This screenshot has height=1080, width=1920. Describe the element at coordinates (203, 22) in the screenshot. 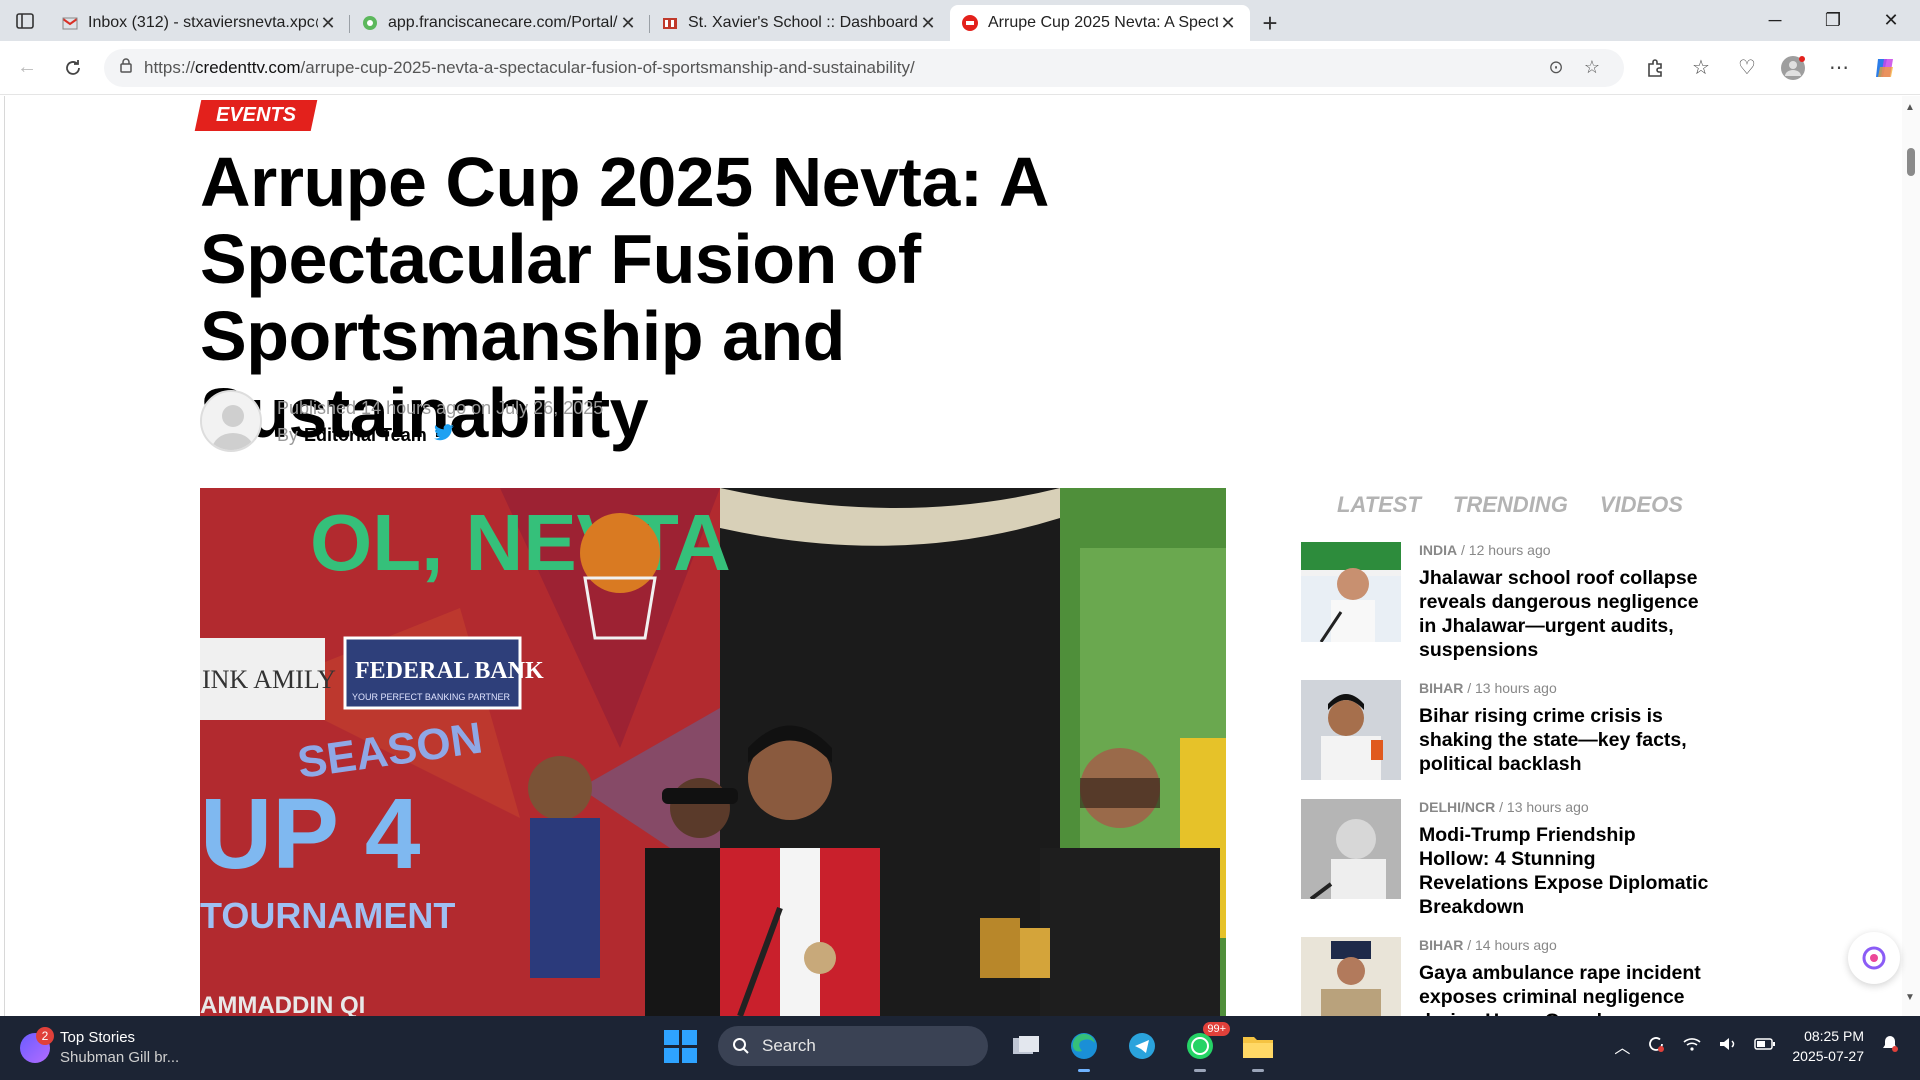

I see `tab-title: Inbox (312) - stxaviersnevta.xpc@` at that location.